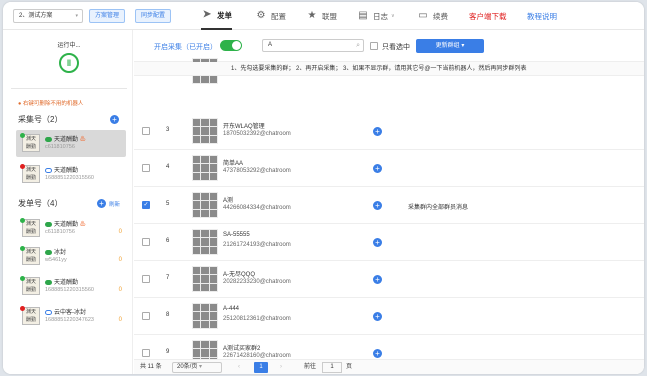 The width and height of the screenshot is (647, 376). What do you see at coordinates (71, 256) in the screenshot?
I see `send-account: 渊天 酬勤 冰封 w5461yy 0` at bounding box center [71, 256].